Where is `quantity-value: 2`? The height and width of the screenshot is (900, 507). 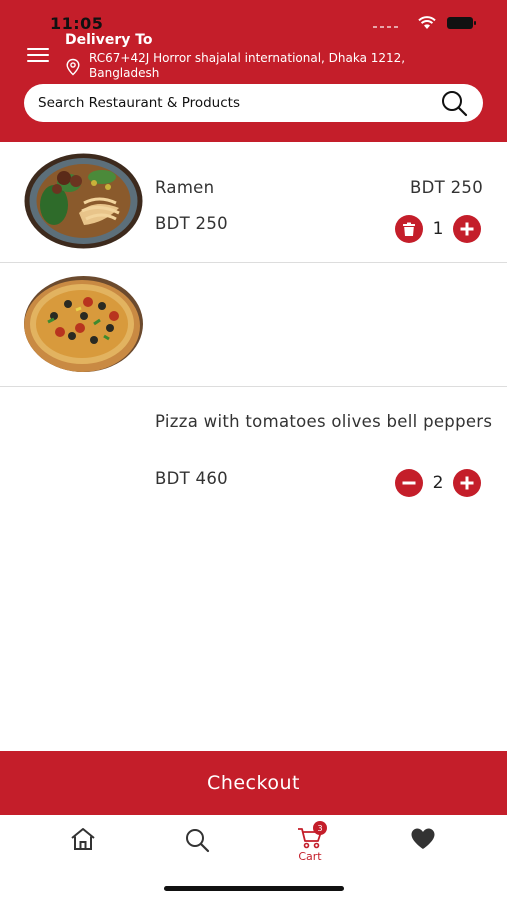 quantity-value: 2 is located at coordinates (438, 483).